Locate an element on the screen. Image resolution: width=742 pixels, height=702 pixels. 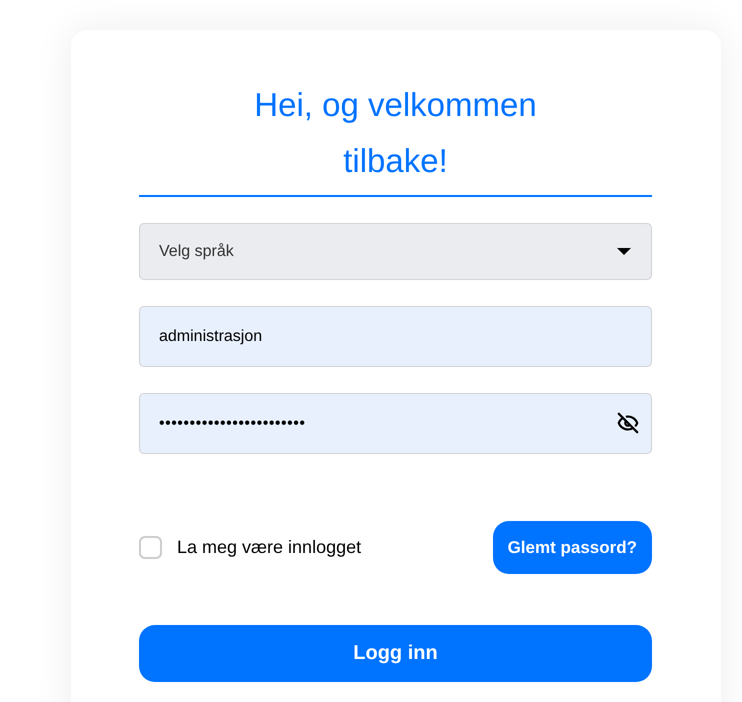
eye-slash-icon is located at coordinates (628, 423).